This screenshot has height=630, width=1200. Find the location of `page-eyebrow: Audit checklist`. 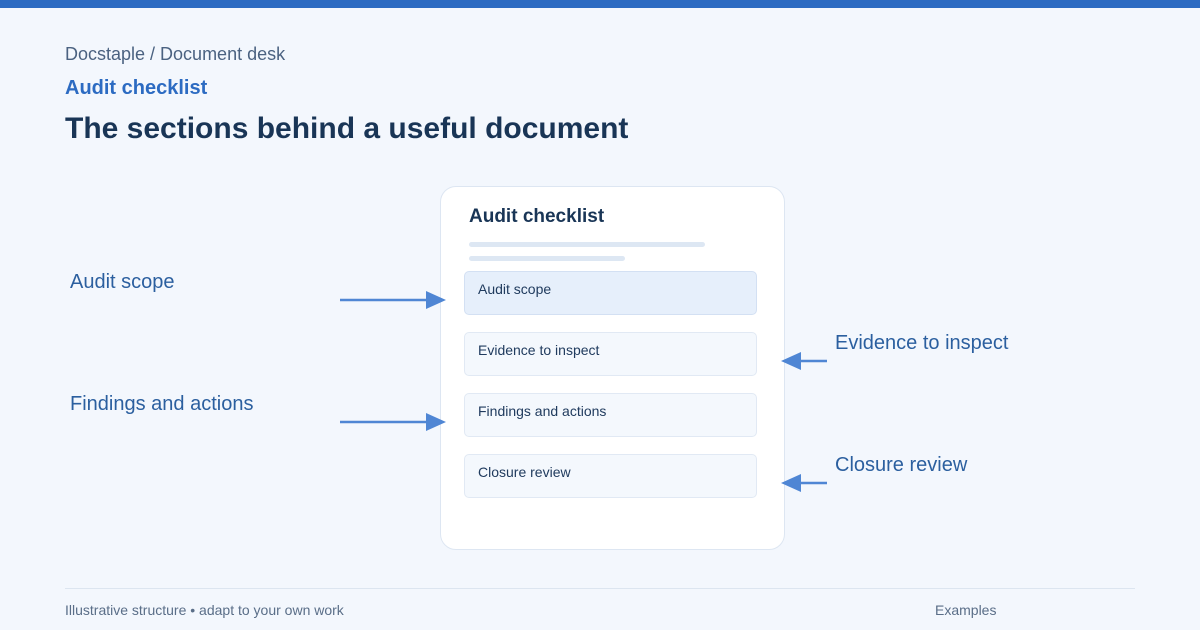

page-eyebrow: Audit checklist is located at coordinates (136, 88).